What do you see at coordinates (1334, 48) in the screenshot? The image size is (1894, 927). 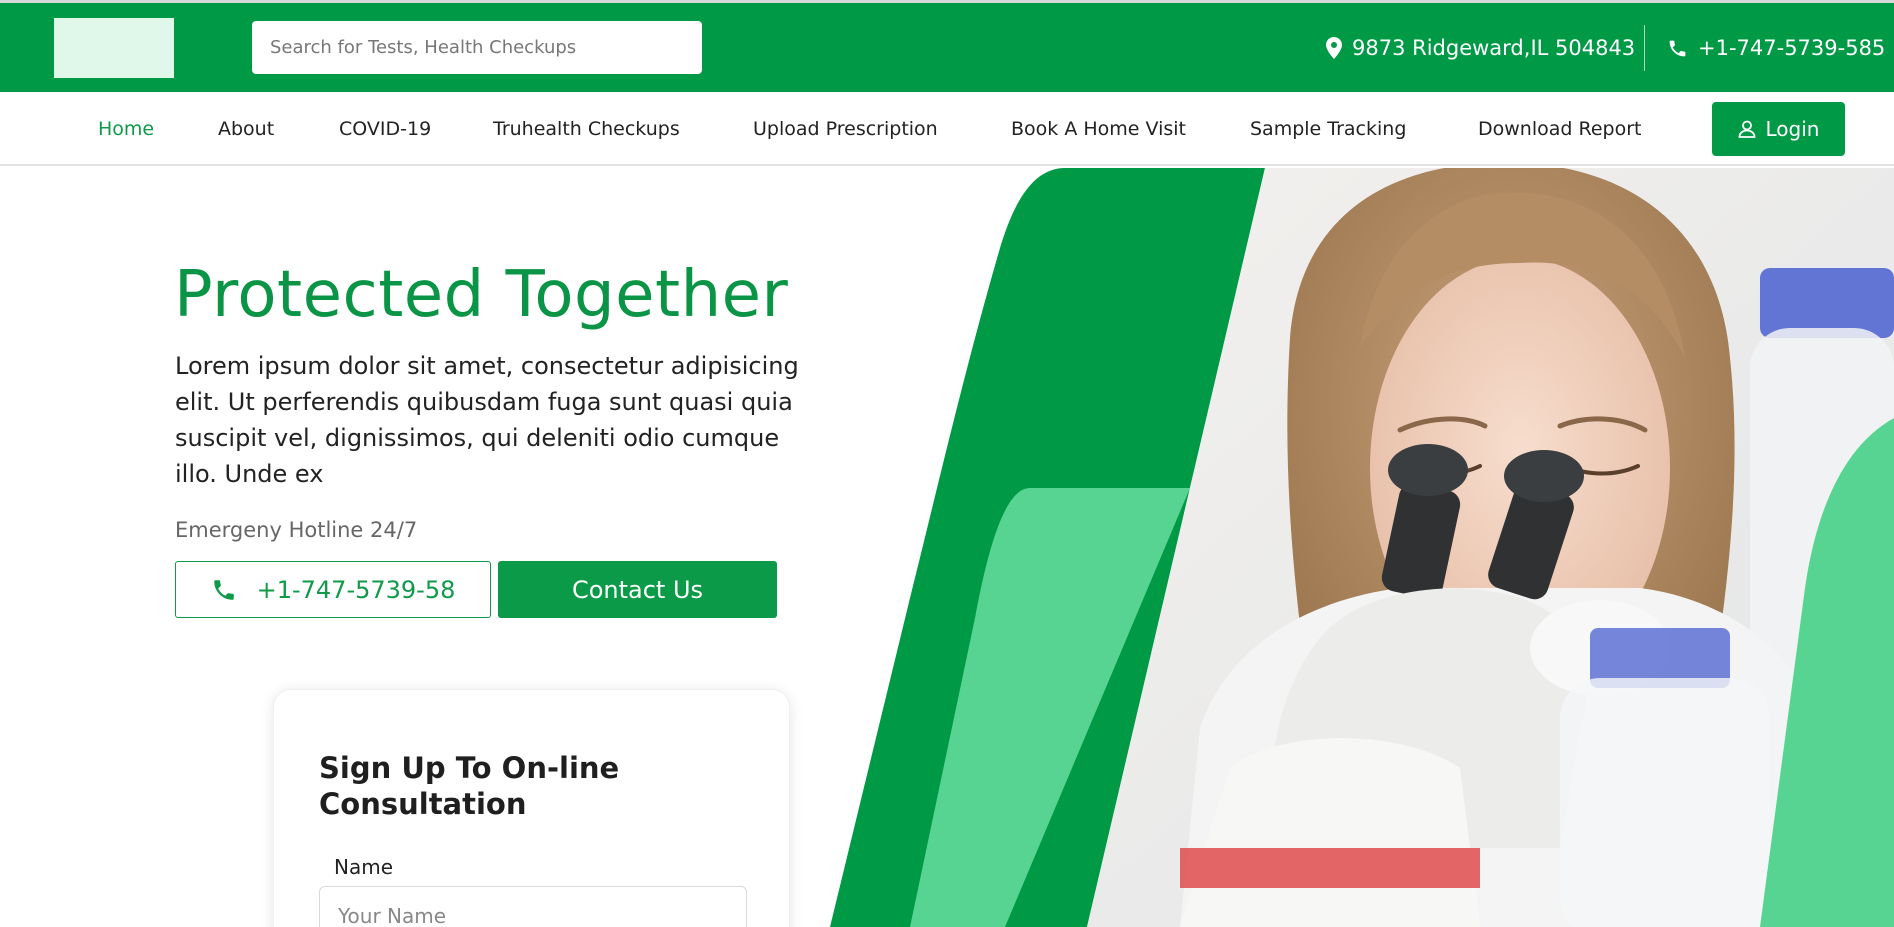 I see `location-pin-icon` at bounding box center [1334, 48].